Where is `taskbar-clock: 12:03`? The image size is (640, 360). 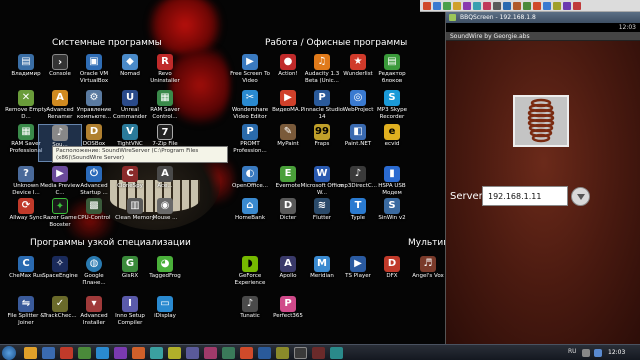 taskbar-clock: 12:03 is located at coordinates (616, 352).